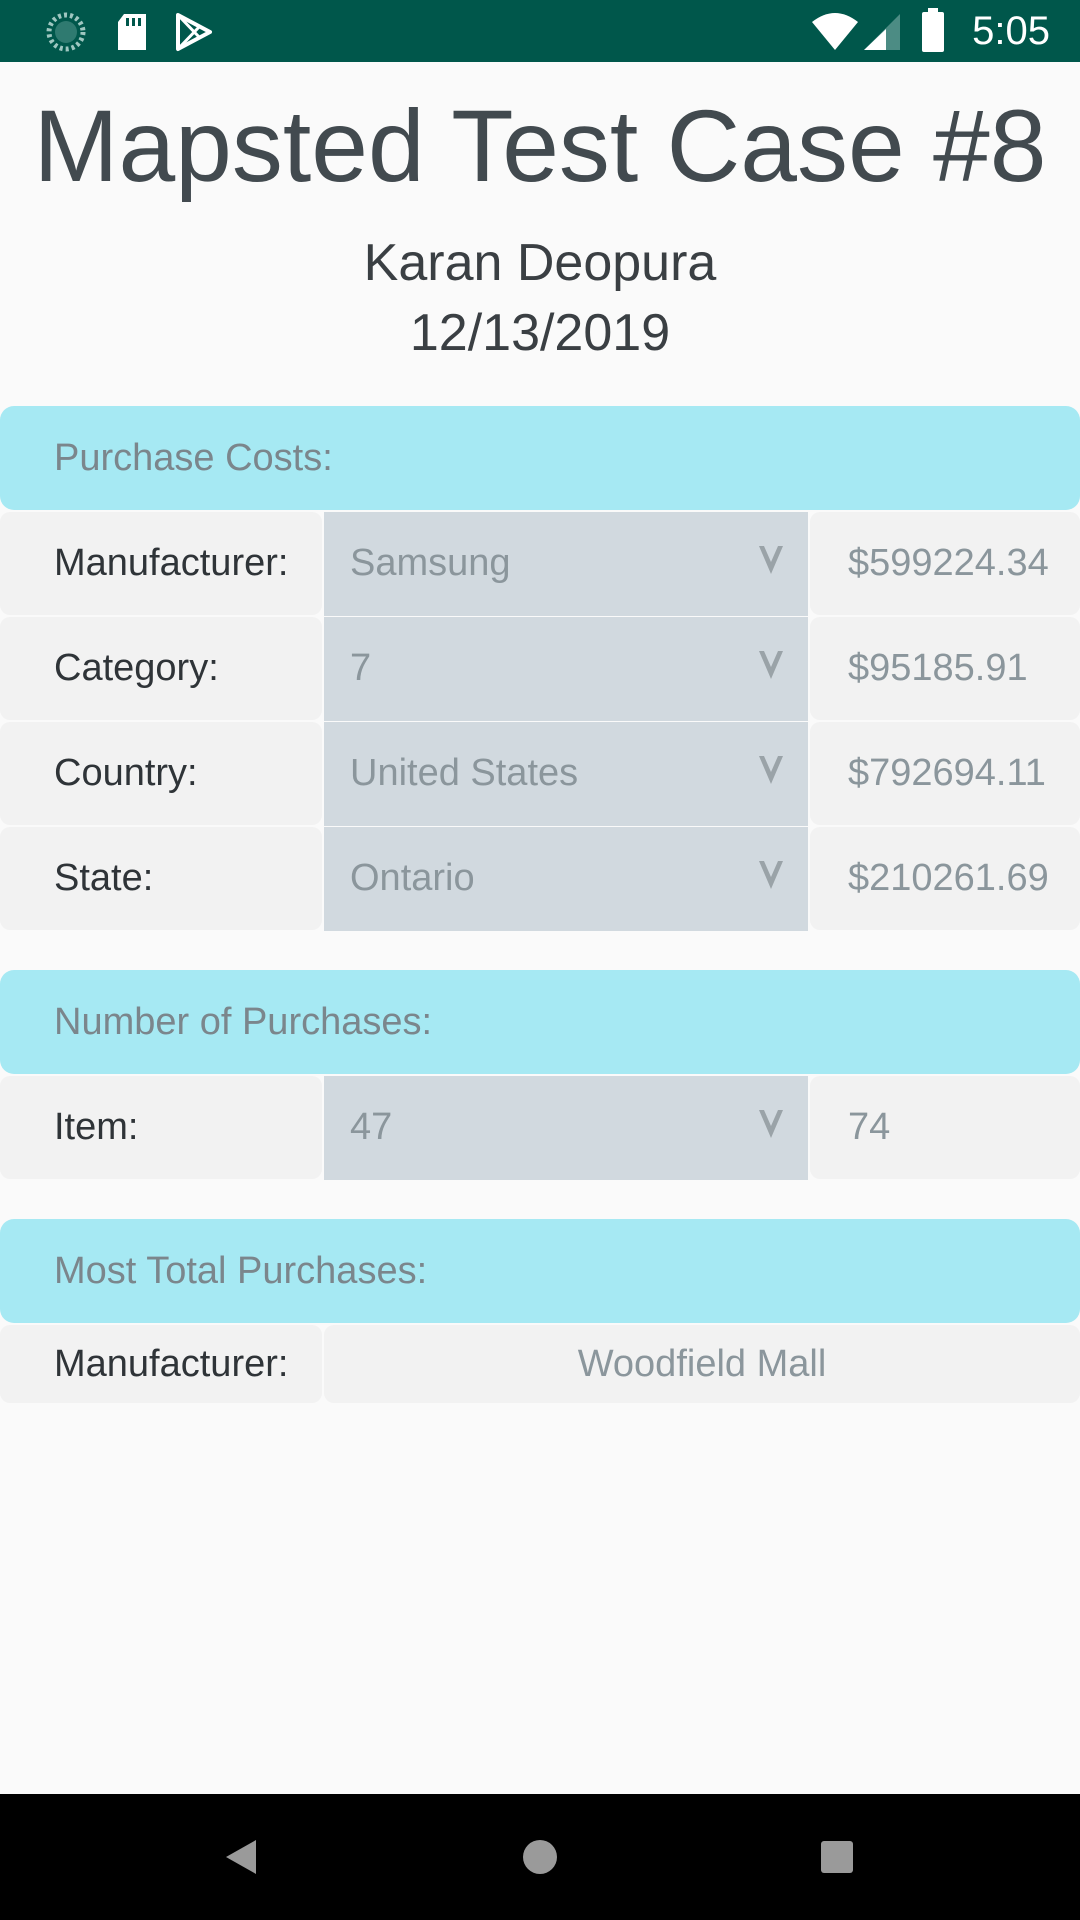 This screenshot has height=1920, width=1080. I want to click on row-label-cell: Category:, so click(161, 668).